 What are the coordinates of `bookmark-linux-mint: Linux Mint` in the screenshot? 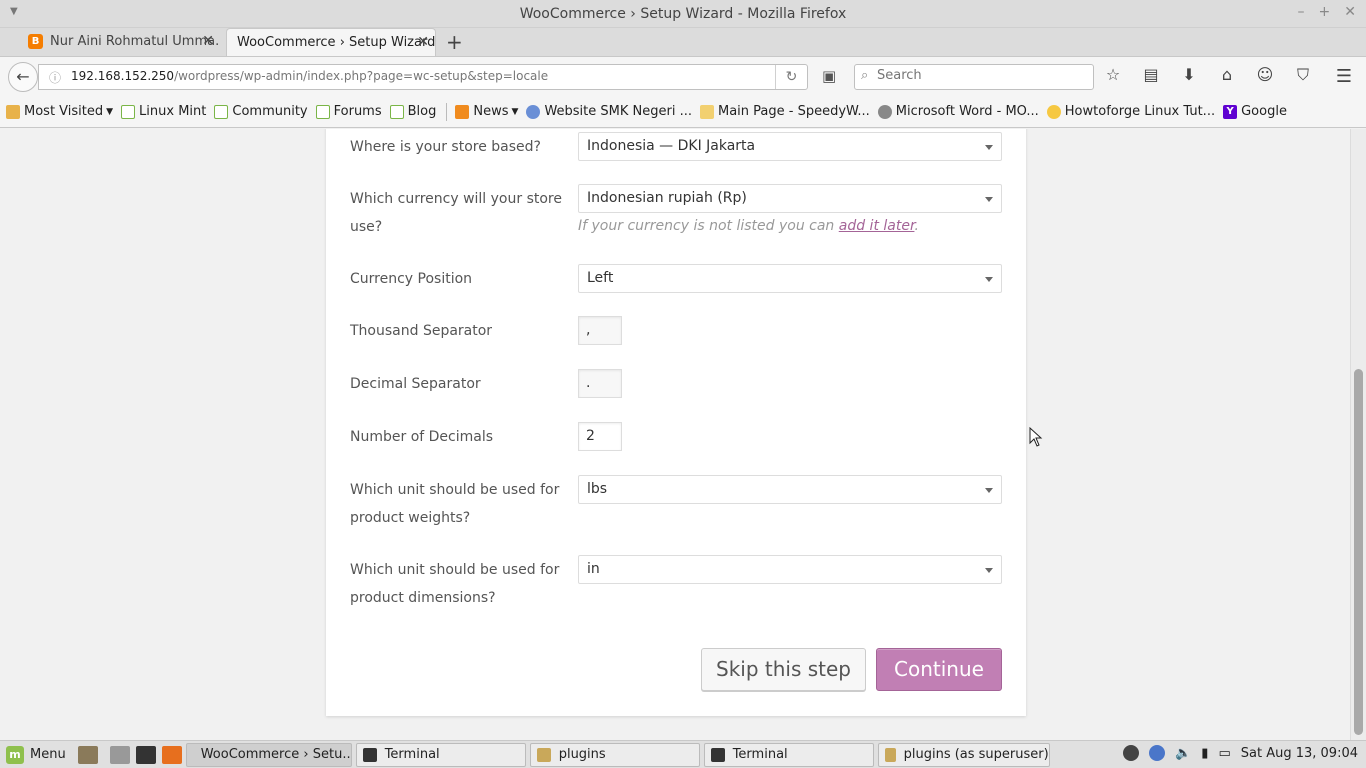 It's located at (163, 111).